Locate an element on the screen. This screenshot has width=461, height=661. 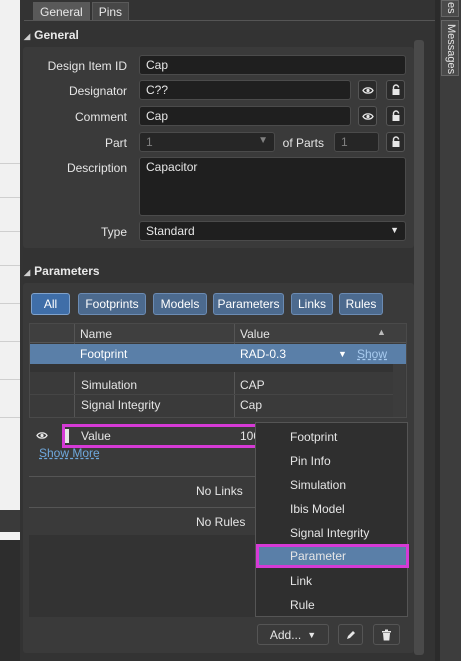
designator-visibility-button is located at coordinates (367, 90).